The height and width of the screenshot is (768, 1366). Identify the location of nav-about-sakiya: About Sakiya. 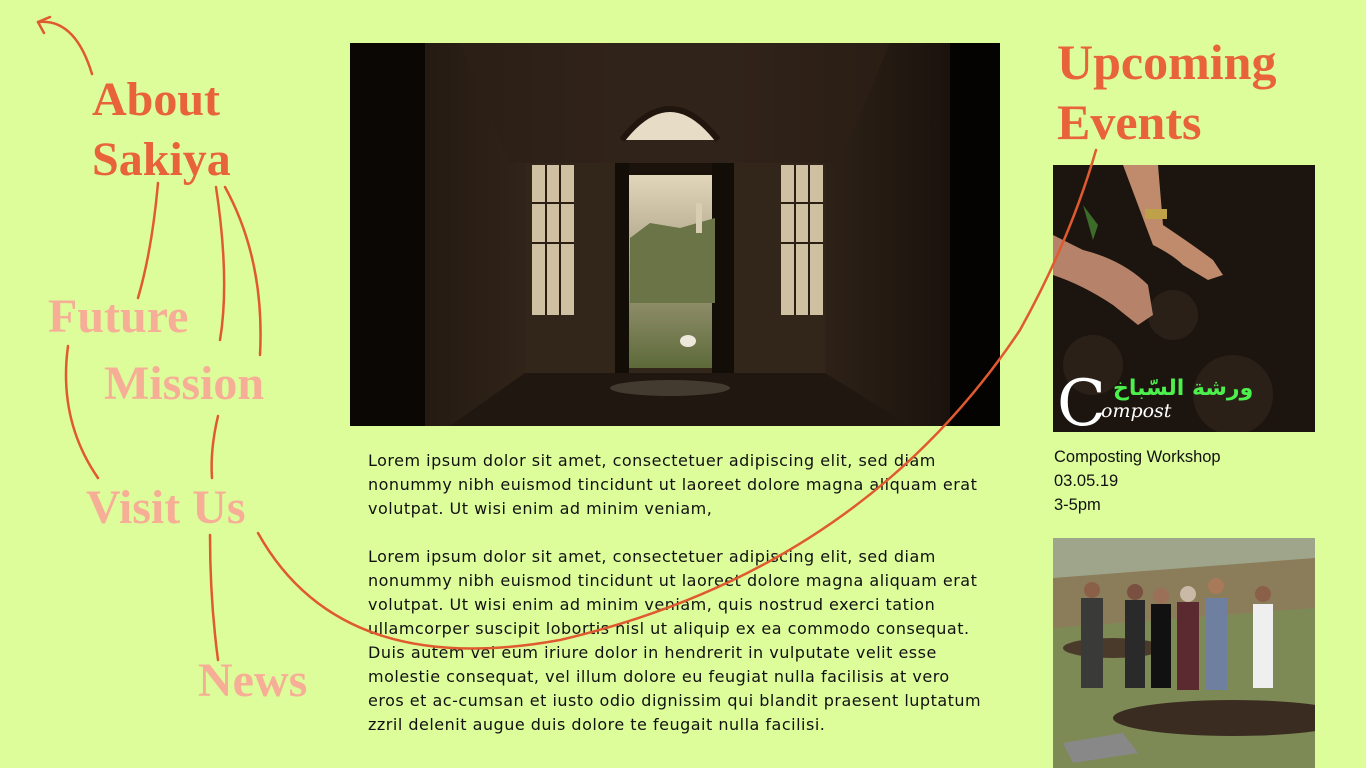
(177, 130).